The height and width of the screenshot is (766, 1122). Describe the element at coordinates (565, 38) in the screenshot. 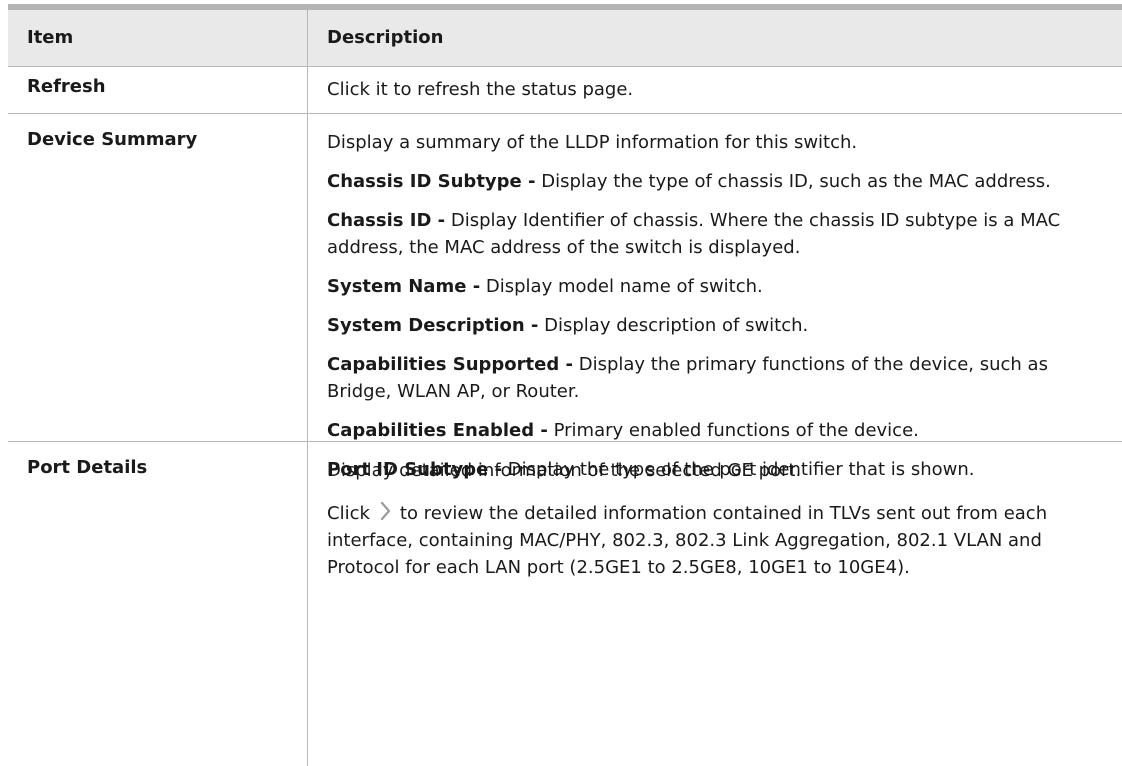

I see `table-header-row: Item Description` at that location.